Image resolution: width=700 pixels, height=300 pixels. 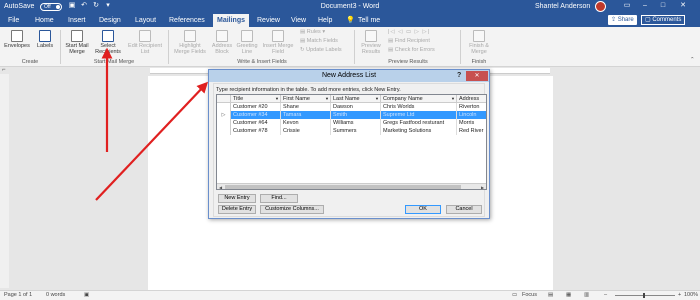 What do you see at coordinates (471, 99) in the screenshot?
I see `column-header-address: Address` at bounding box center [471, 99].